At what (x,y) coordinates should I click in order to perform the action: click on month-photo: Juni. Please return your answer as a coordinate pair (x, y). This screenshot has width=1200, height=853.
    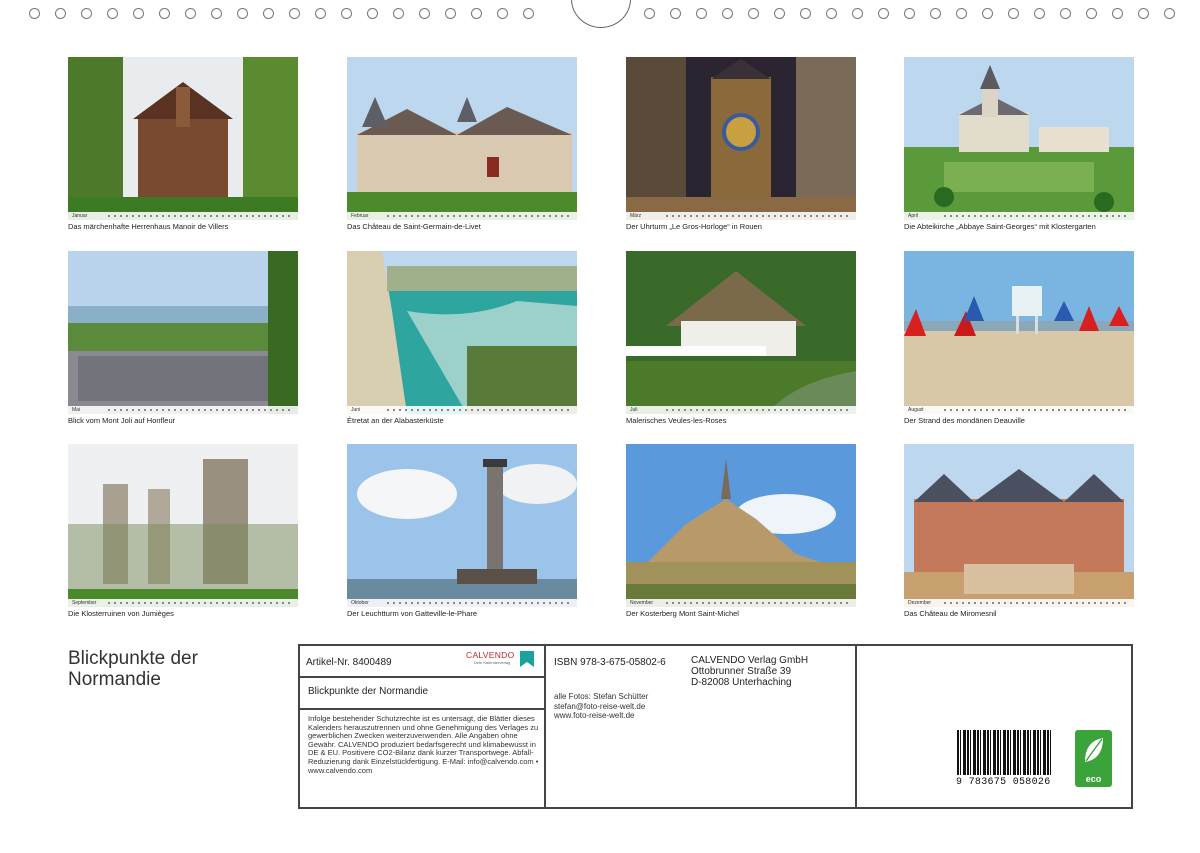
    Looking at the image, I should click on (462, 332).